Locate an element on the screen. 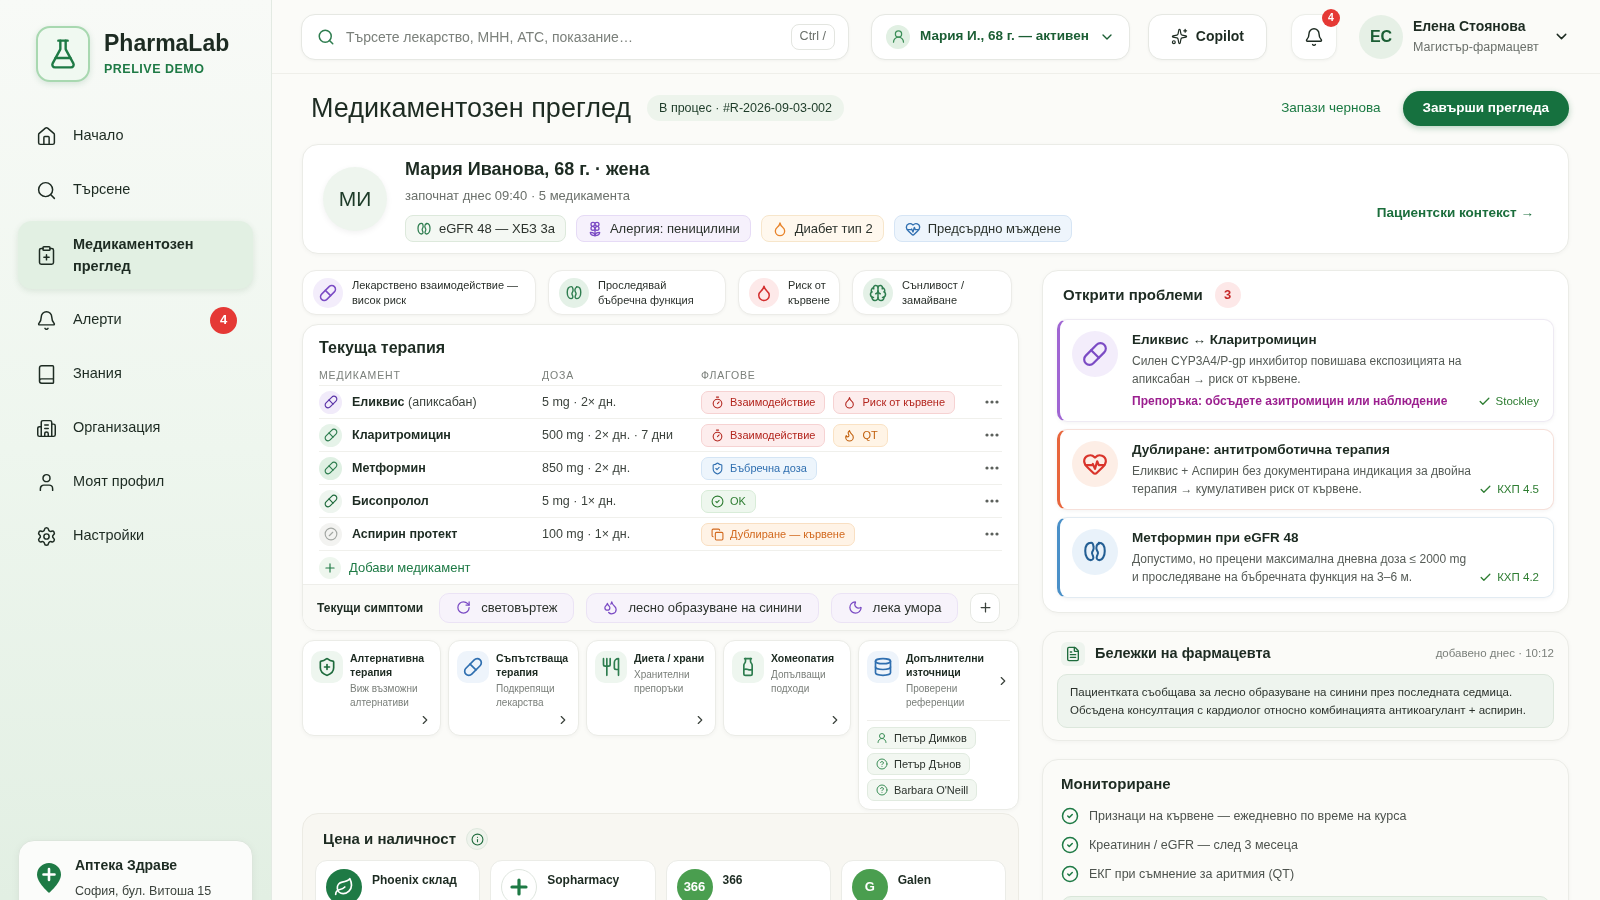 The height and width of the screenshot is (900, 1600). source-label: КХП 4.2 is located at coordinates (1518, 577).